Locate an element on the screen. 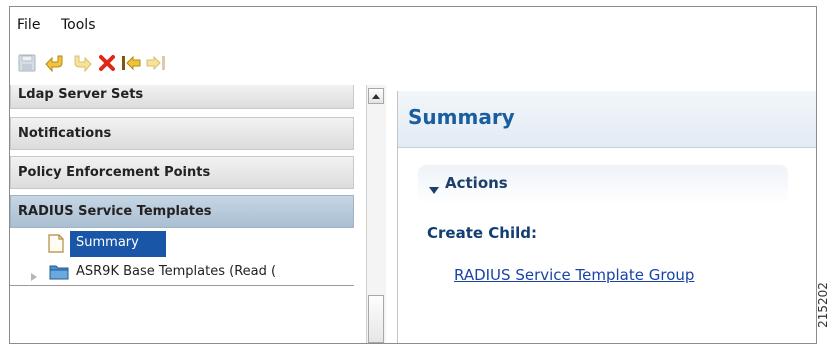 This screenshot has width=840, height=344. tree-item-label: ASR9K Base Templates (Read ( is located at coordinates (176, 271).